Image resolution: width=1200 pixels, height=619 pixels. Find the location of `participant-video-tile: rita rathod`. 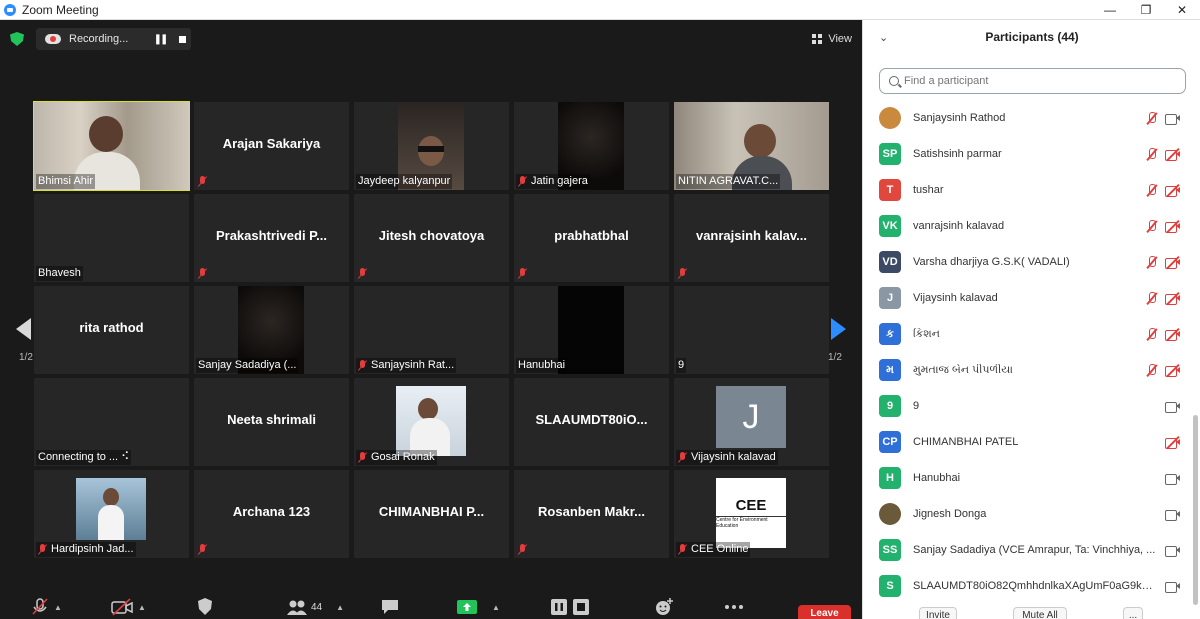

participant-video-tile: rita rathod is located at coordinates (111, 330).